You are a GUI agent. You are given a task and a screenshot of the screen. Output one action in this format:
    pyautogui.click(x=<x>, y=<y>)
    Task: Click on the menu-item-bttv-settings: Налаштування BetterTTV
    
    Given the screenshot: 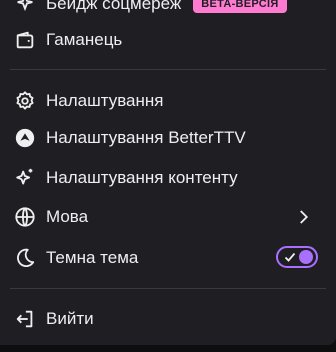 What is the action you would take?
    pyautogui.click(x=168, y=138)
    